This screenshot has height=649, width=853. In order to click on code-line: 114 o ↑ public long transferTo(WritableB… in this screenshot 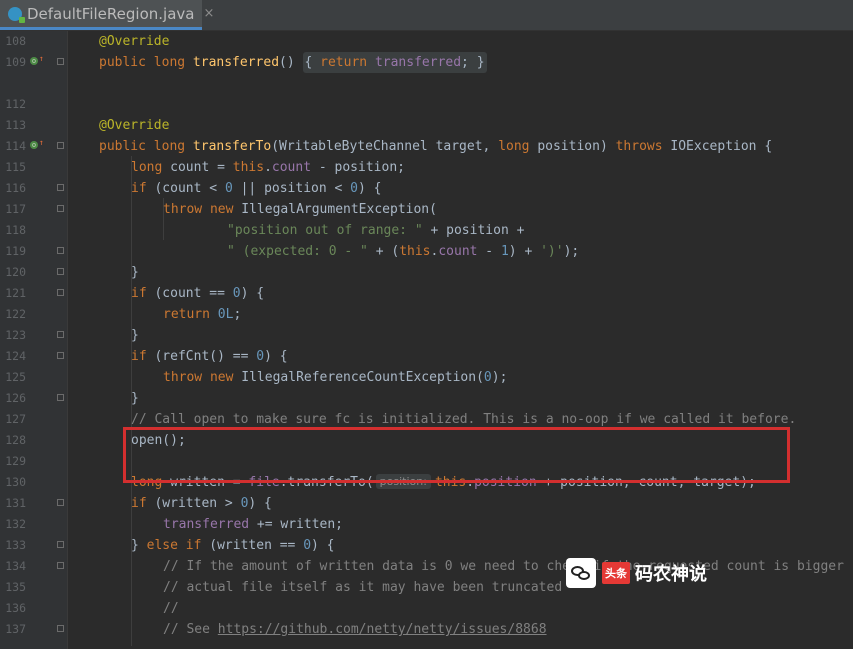, I will do `click(426, 135)`.